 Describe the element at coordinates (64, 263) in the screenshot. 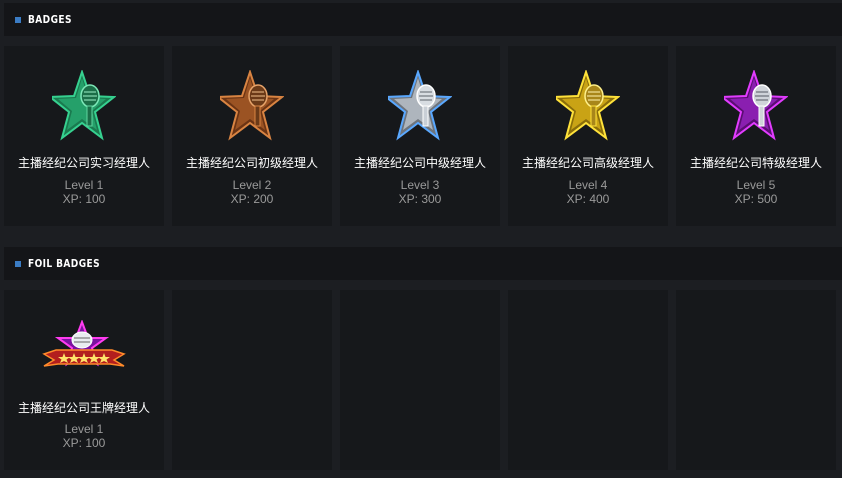

I see `foil-badges-section-title: FOIL BADGES` at that location.